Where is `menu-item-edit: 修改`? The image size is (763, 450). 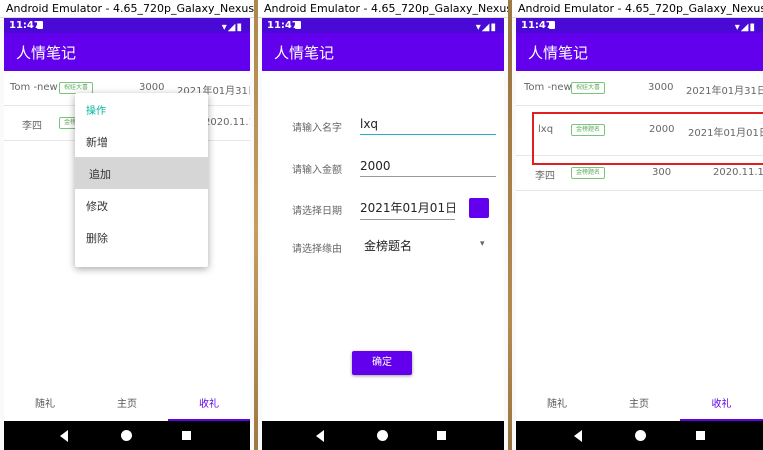
menu-item-edit: 修改 is located at coordinates (141, 205).